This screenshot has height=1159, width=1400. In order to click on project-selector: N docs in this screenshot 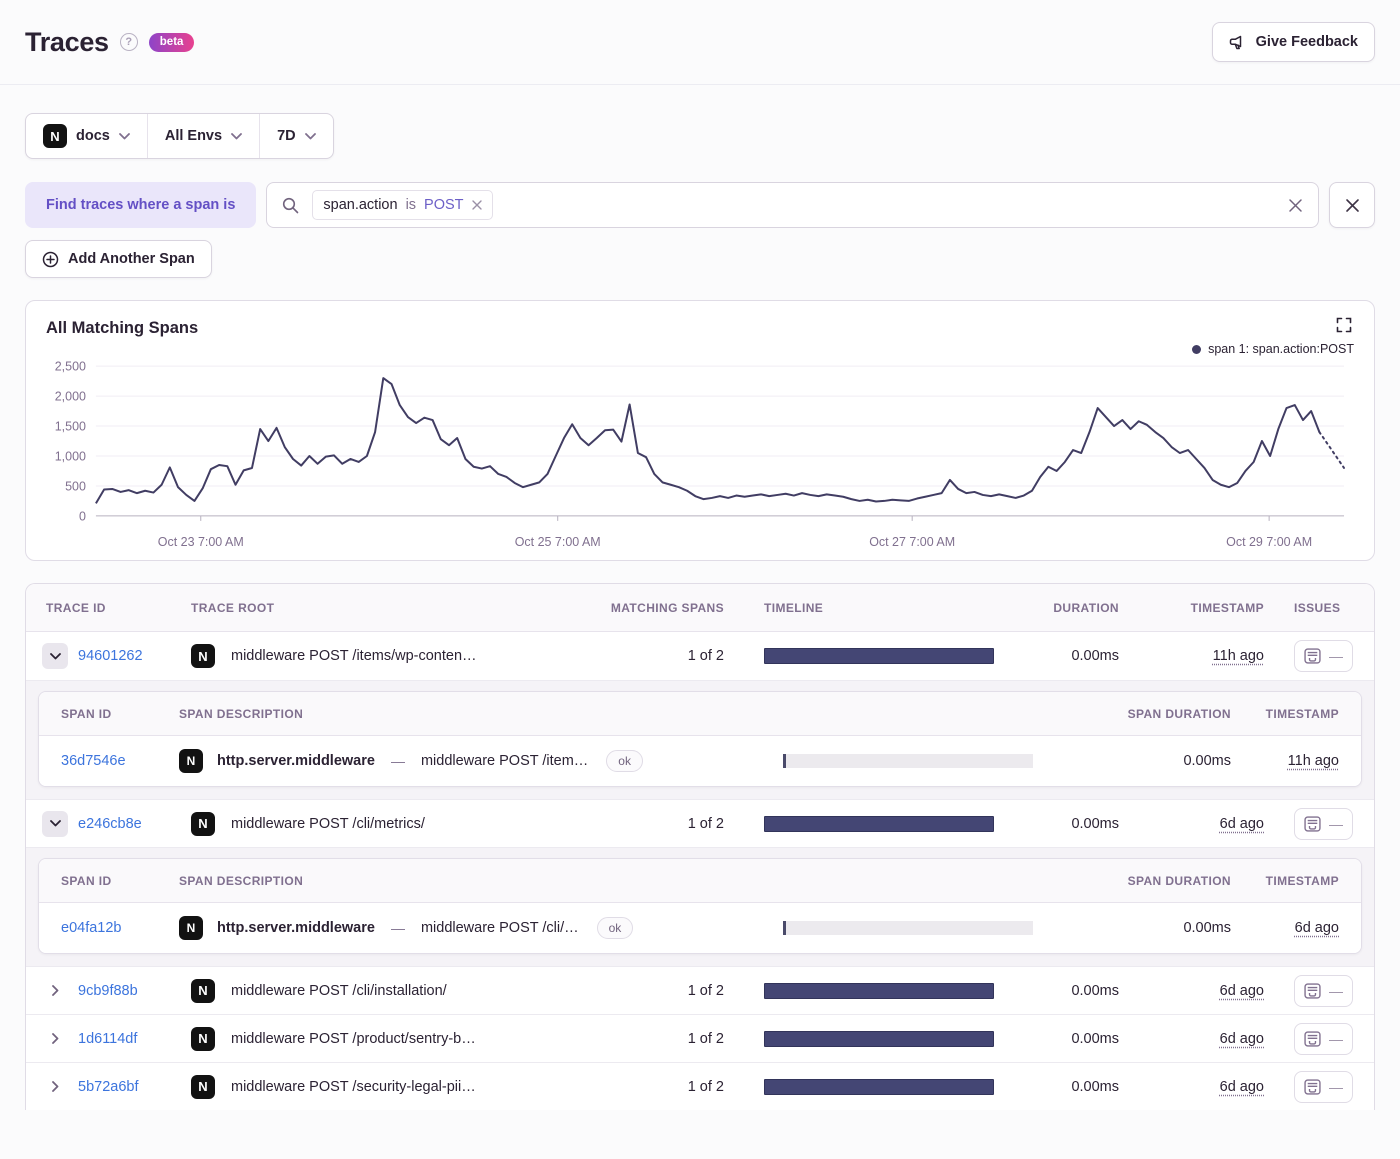, I will do `click(86, 136)`.